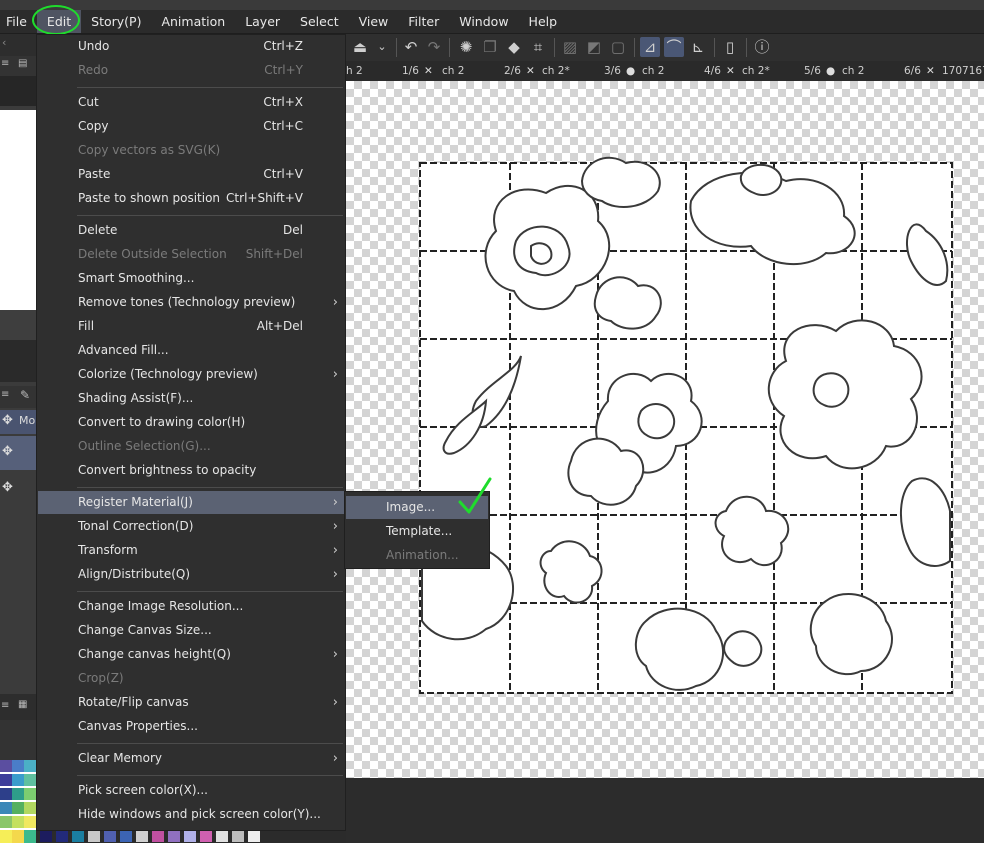 Image resolution: width=984 pixels, height=843 pixels. What do you see at coordinates (788, 71) in the screenshot?
I see `tab-page-5: ch 2* 5/6 ●` at bounding box center [788, 71].